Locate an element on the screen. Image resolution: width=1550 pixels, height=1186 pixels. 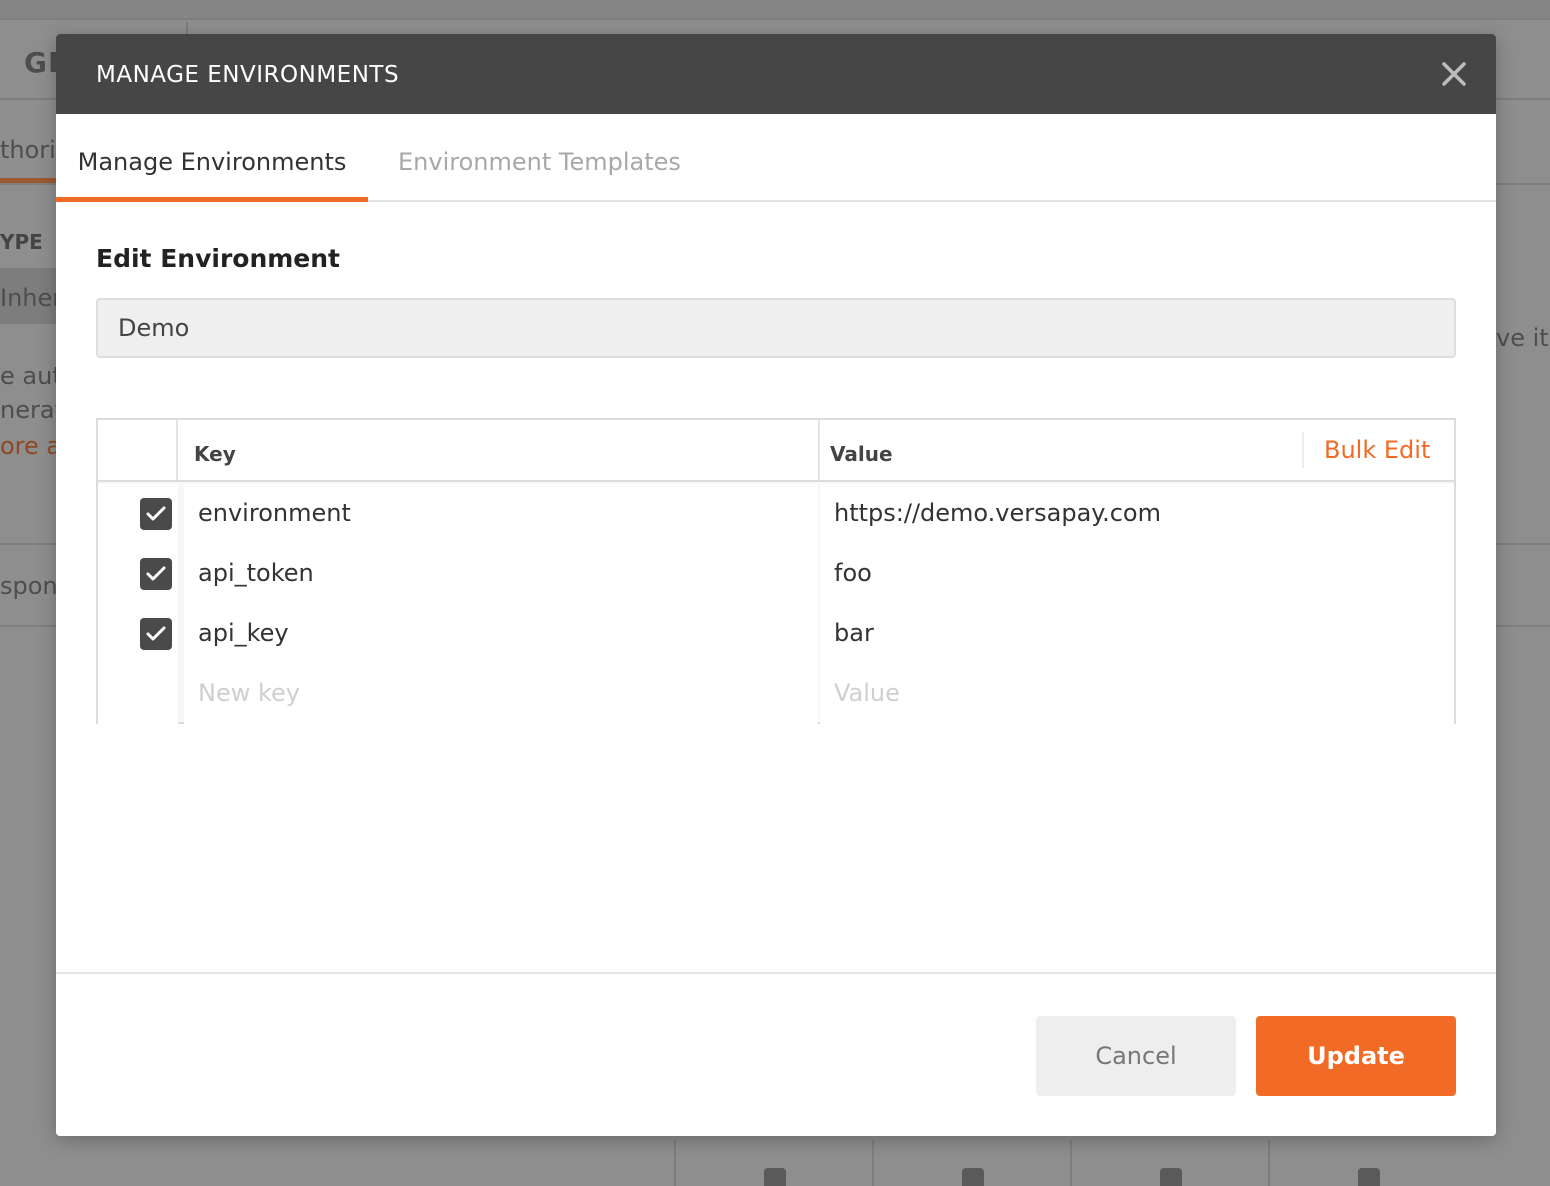
cancel-button: Cancel is located at coordinates (1136, 1056).